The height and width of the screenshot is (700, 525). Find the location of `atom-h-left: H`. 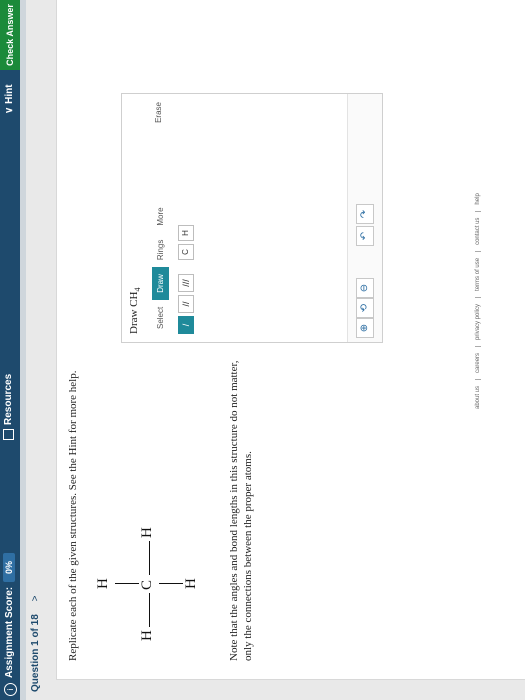

atom-h-left: H is located at coordinates (147, 635).